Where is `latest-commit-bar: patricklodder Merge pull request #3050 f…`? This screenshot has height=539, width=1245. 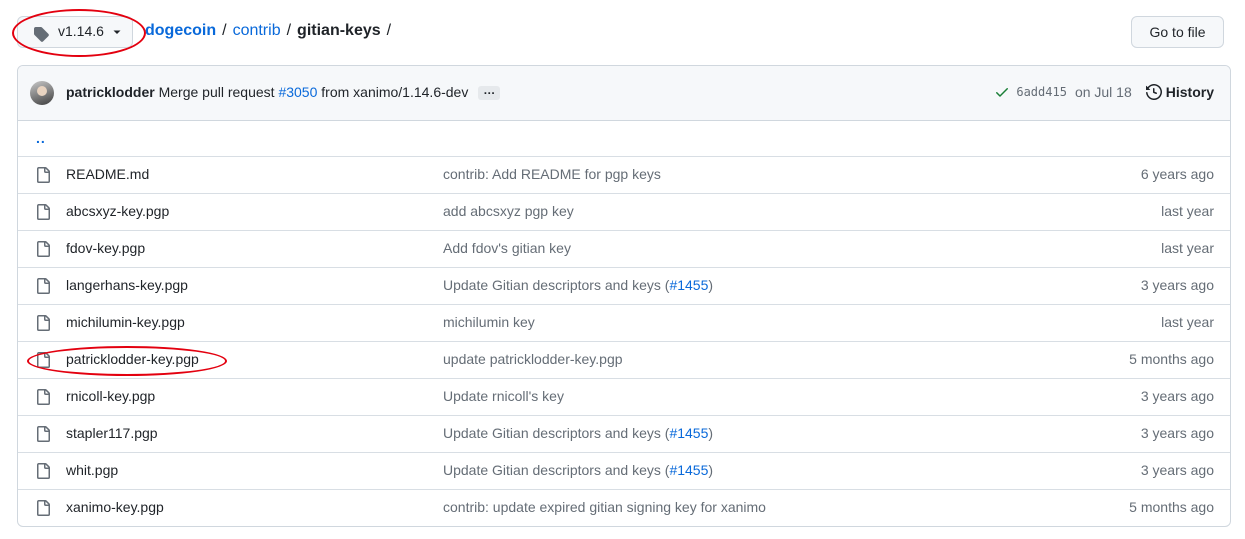 latest-commit-bar: patricklodder Merge pull request #3050 f… is located at coordinates (624, 93).